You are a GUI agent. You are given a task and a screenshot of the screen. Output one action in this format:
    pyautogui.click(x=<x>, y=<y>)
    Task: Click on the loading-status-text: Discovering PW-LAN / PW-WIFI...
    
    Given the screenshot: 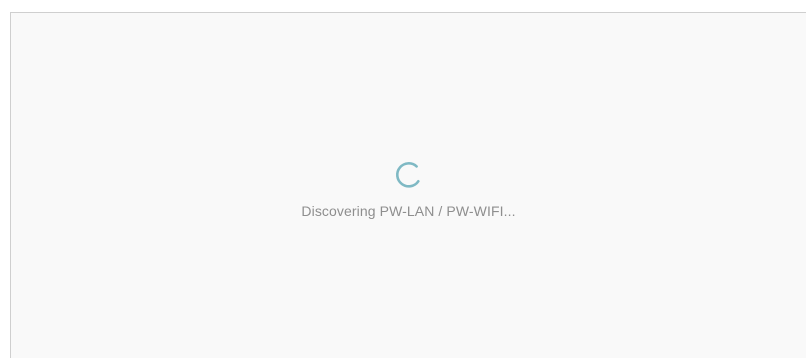 What is the action you would take?
    pyautogui.click(x=408, y=211)
    